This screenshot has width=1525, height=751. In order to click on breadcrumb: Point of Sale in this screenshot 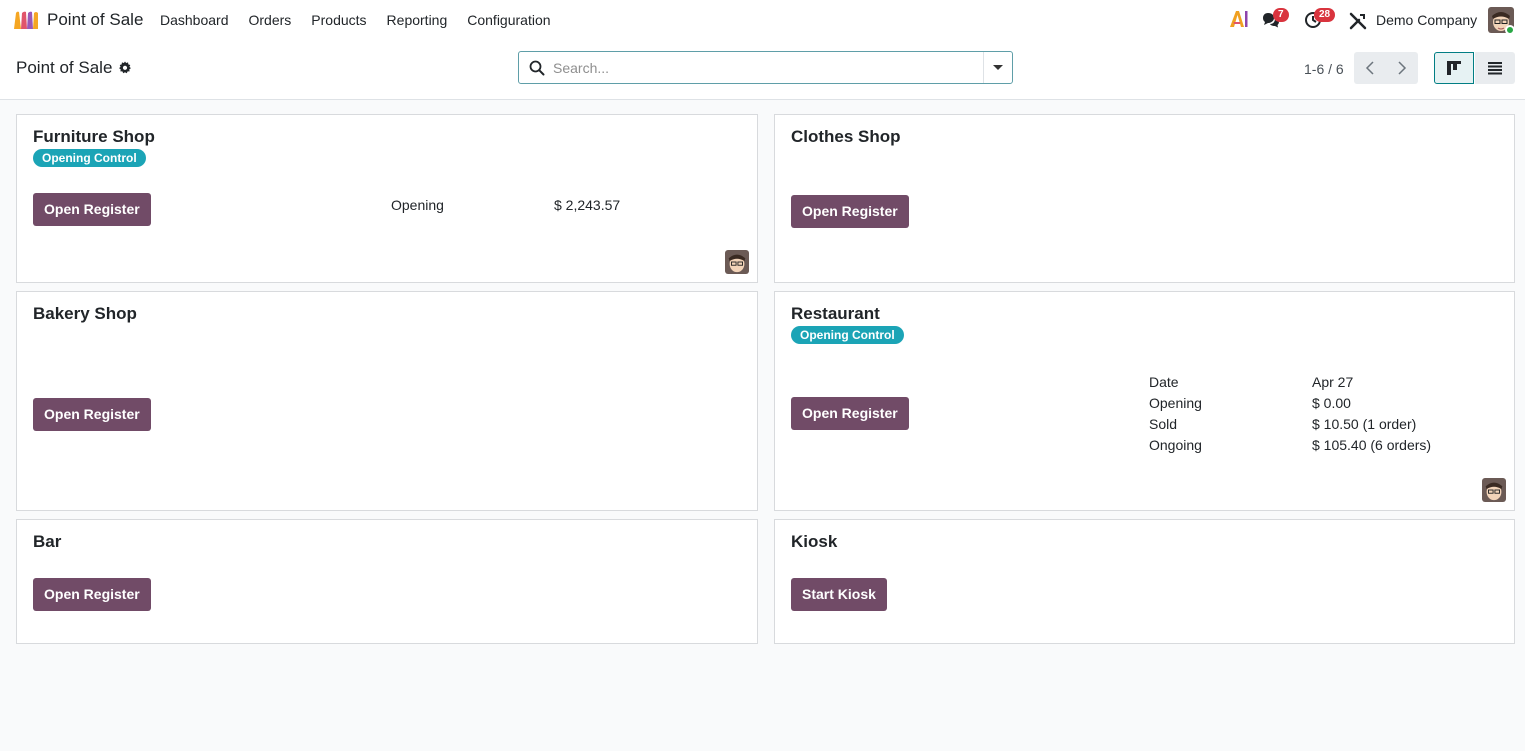, I will do `click(74, 68)`.